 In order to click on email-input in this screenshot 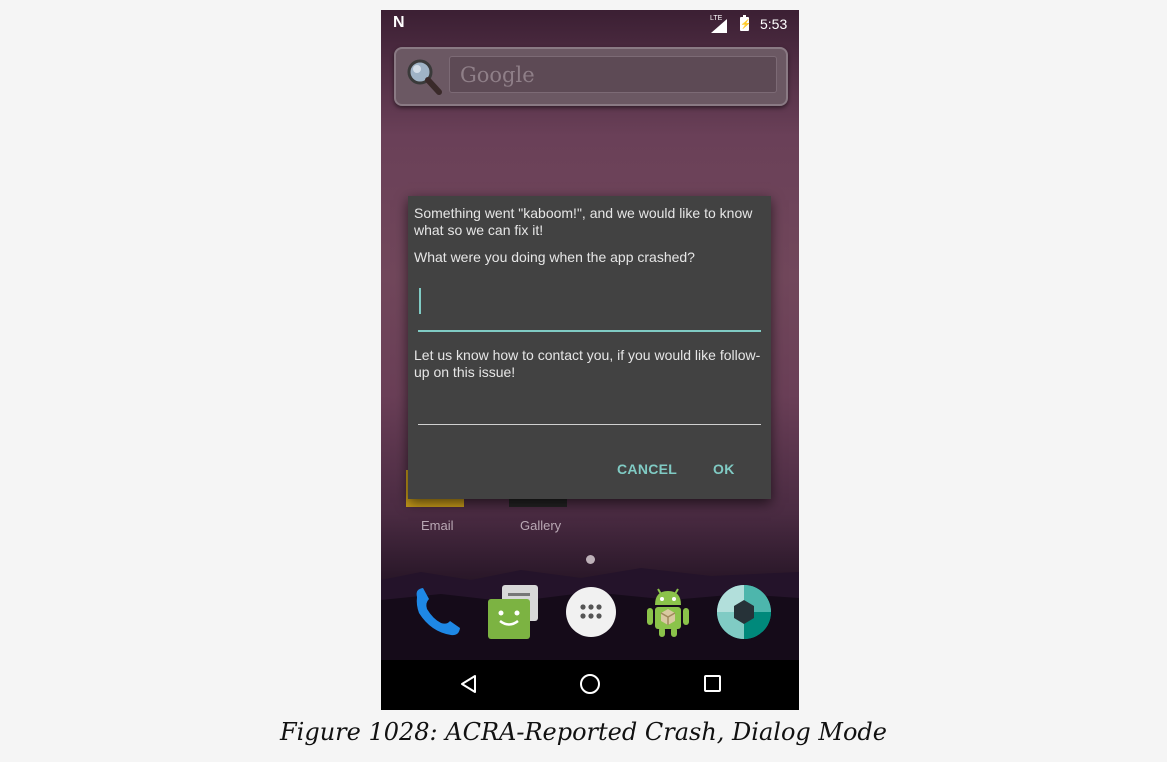, I will do `click(589, 410)`.